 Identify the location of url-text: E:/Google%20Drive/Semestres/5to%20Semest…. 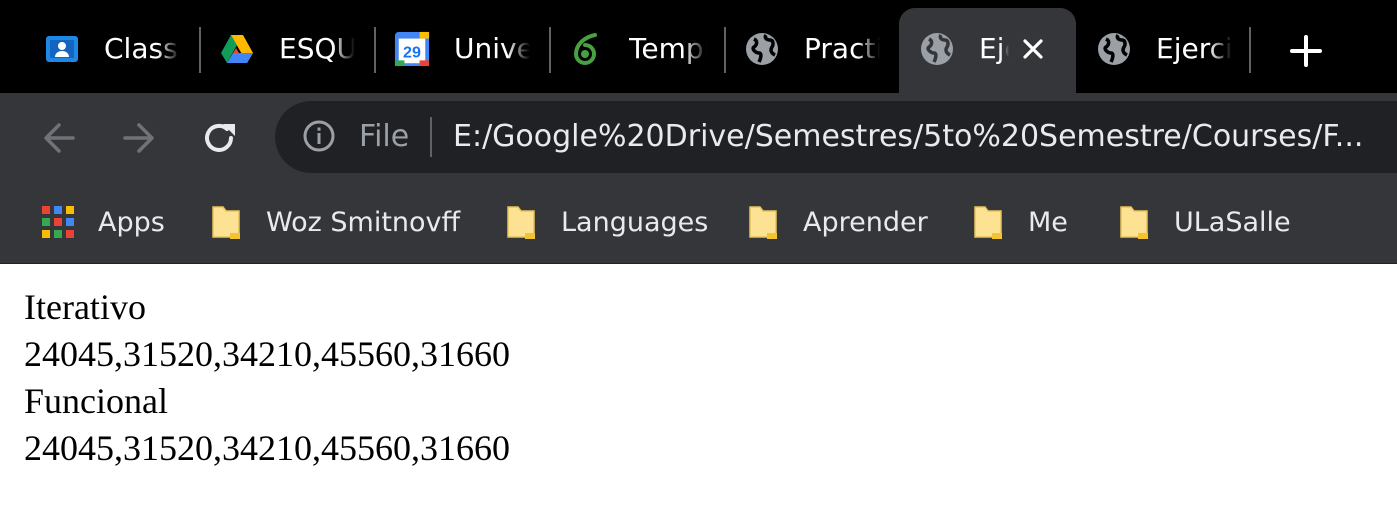
(908, 137).